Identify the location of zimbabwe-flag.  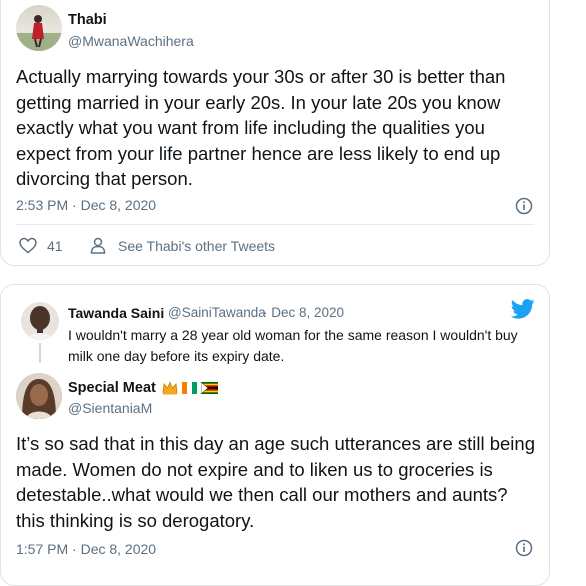
(209, 388).